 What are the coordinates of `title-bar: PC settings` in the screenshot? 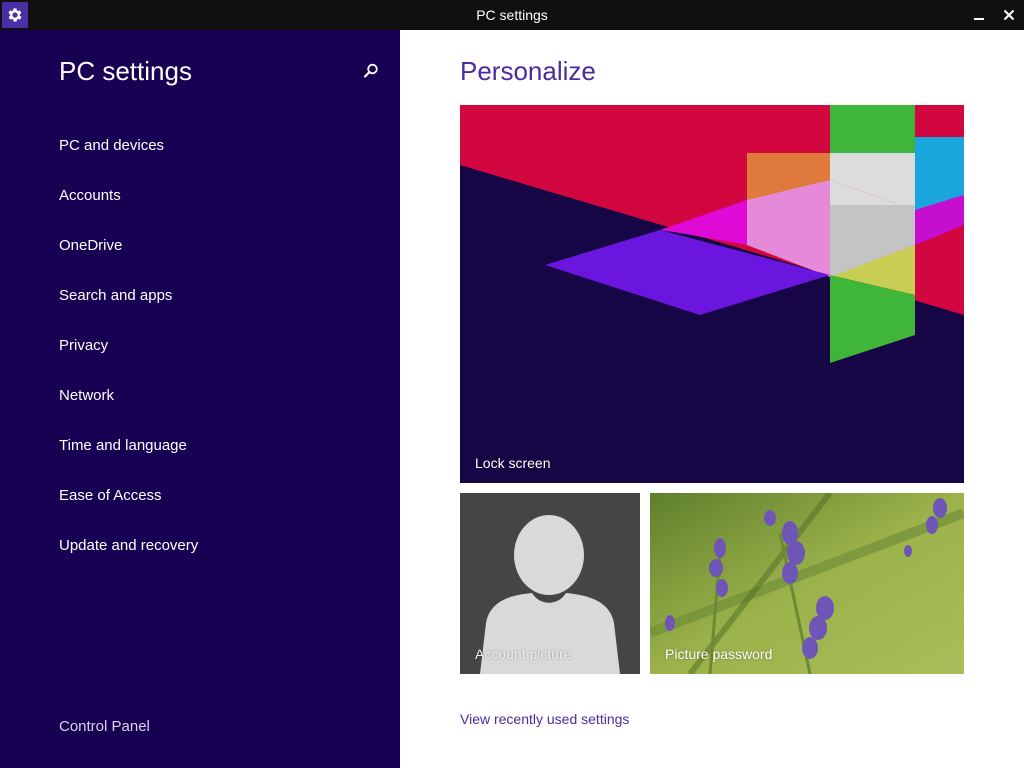 It's located at (512, 15).